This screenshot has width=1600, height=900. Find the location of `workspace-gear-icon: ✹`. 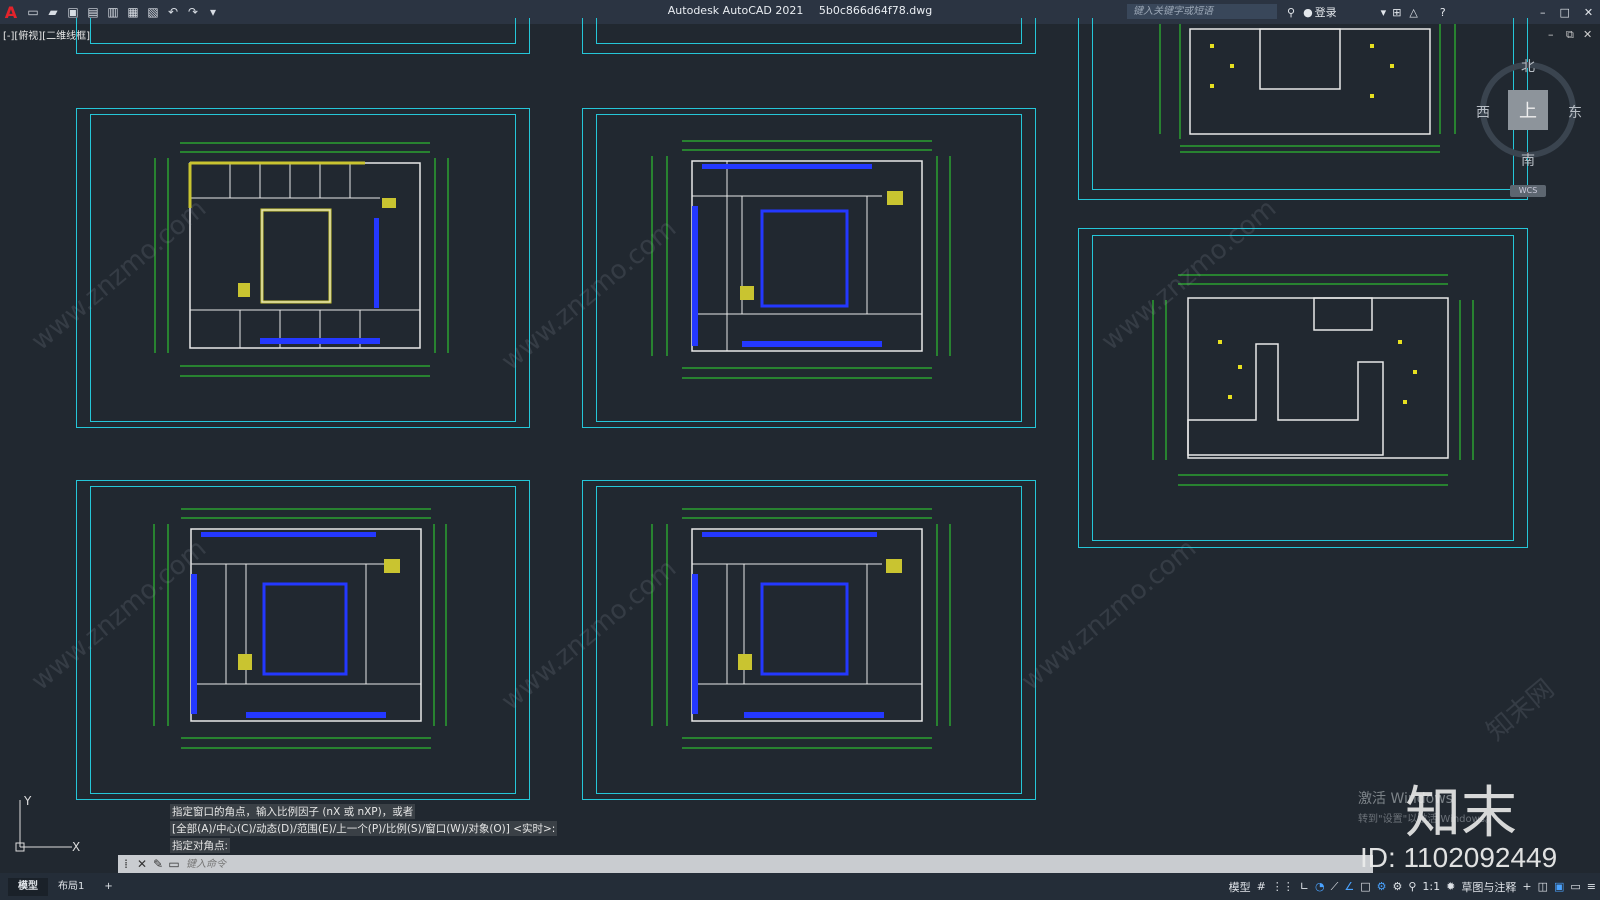

workspace-gear-icon: ✹ is located at coordinates (1450, 886).